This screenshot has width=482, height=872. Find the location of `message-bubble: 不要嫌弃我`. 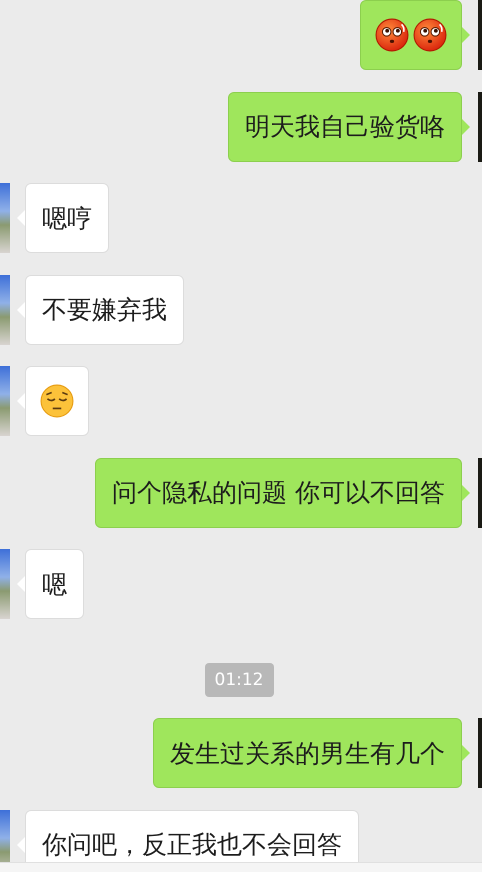

message-bubble: 不要嫌弃我 is located at coordinates (104, 309).